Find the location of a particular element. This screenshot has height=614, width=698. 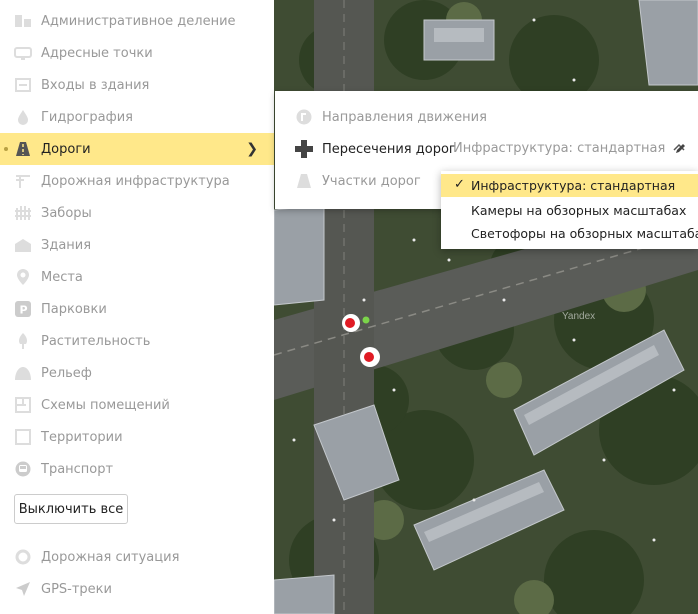

sidebar-item-label: Административное деление is located at coordinates (138, 21).